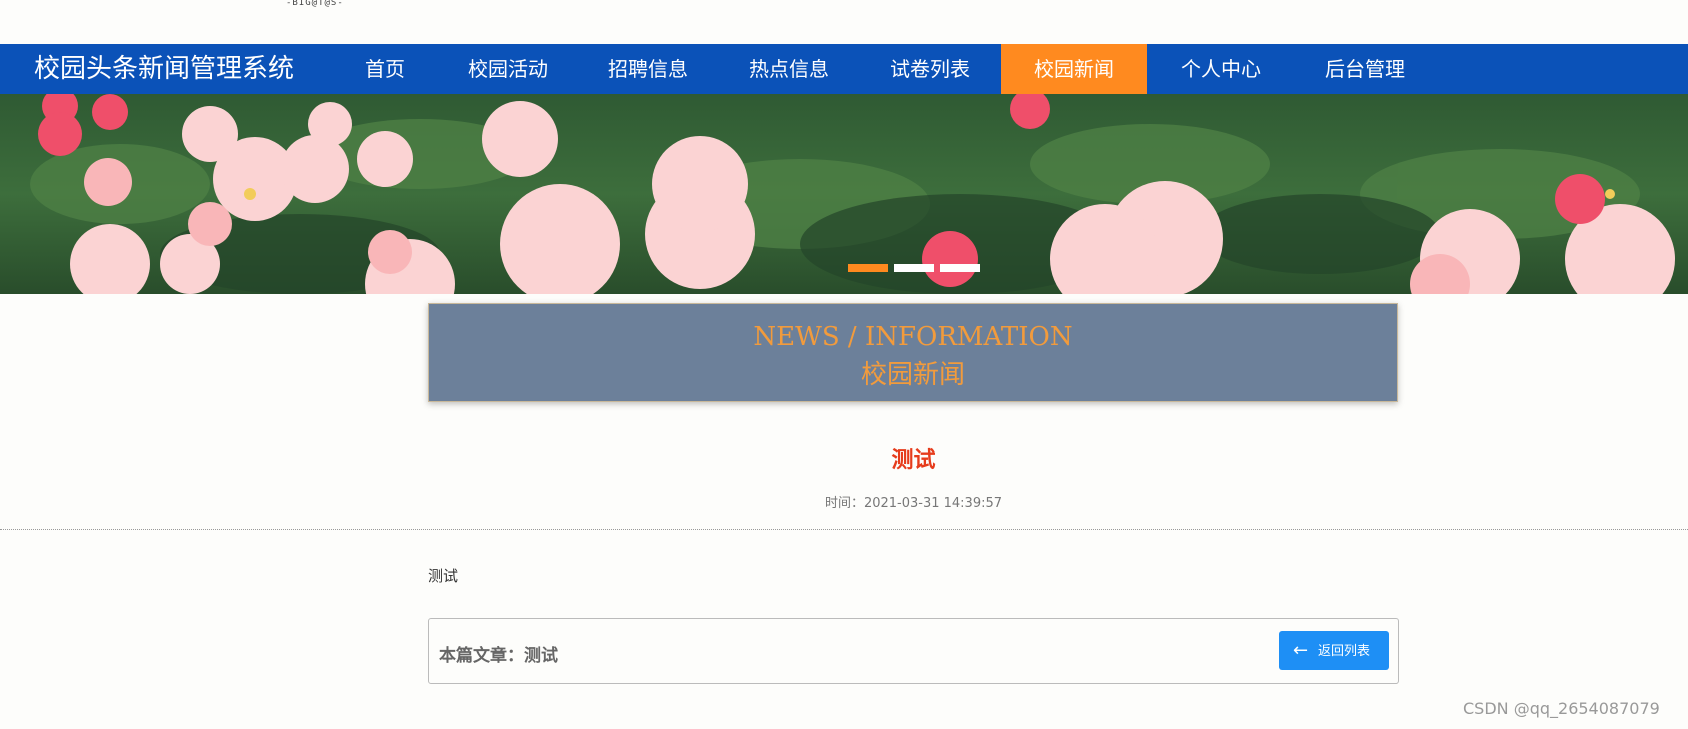 The height and width of the screenshot is (729, 1688). I want to click on back-to-list-button: ← 返回列表, so click(1334, 650).